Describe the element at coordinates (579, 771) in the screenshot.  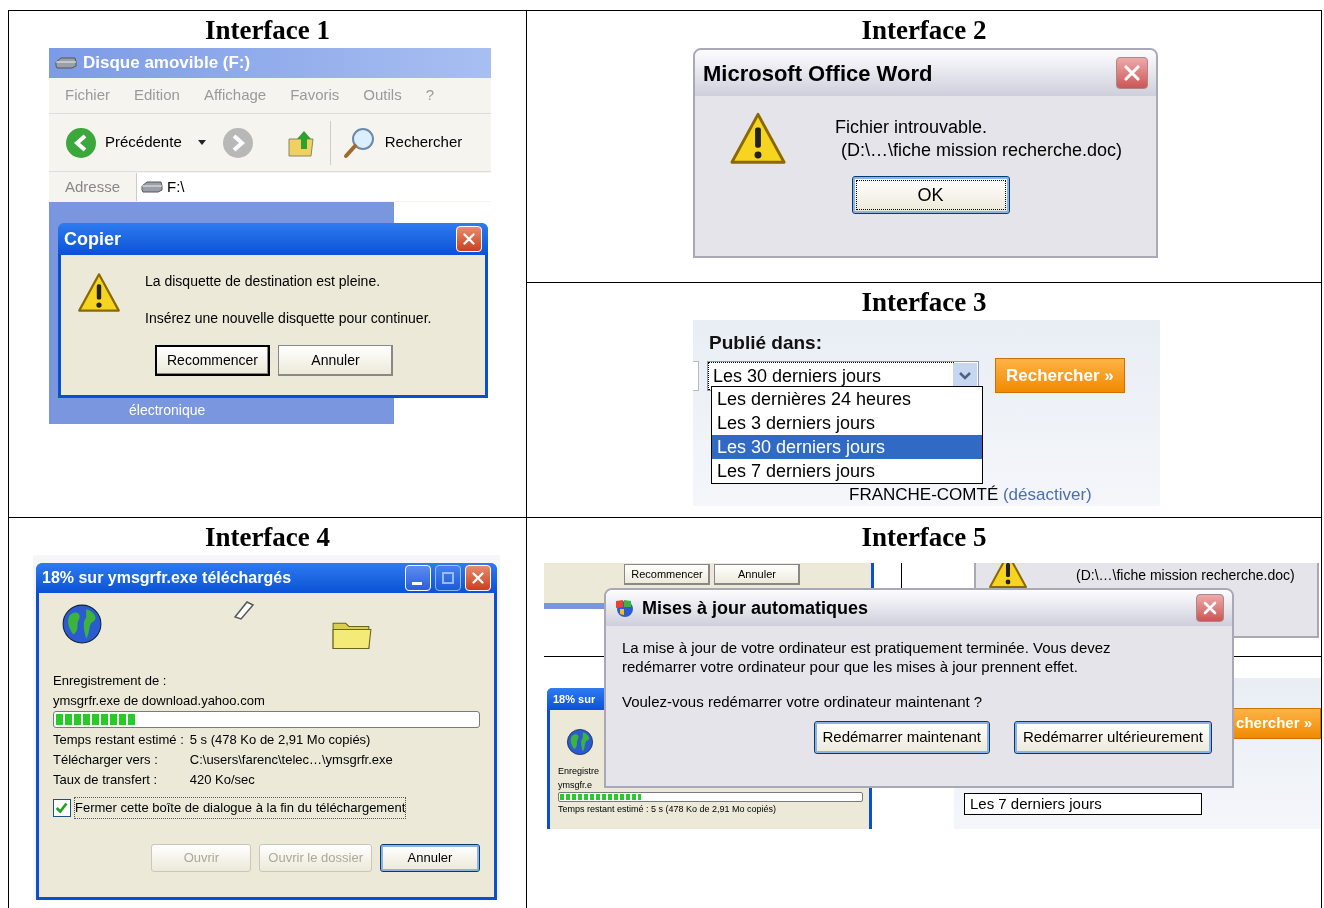
I see `download-text: Enregistre` at that location.